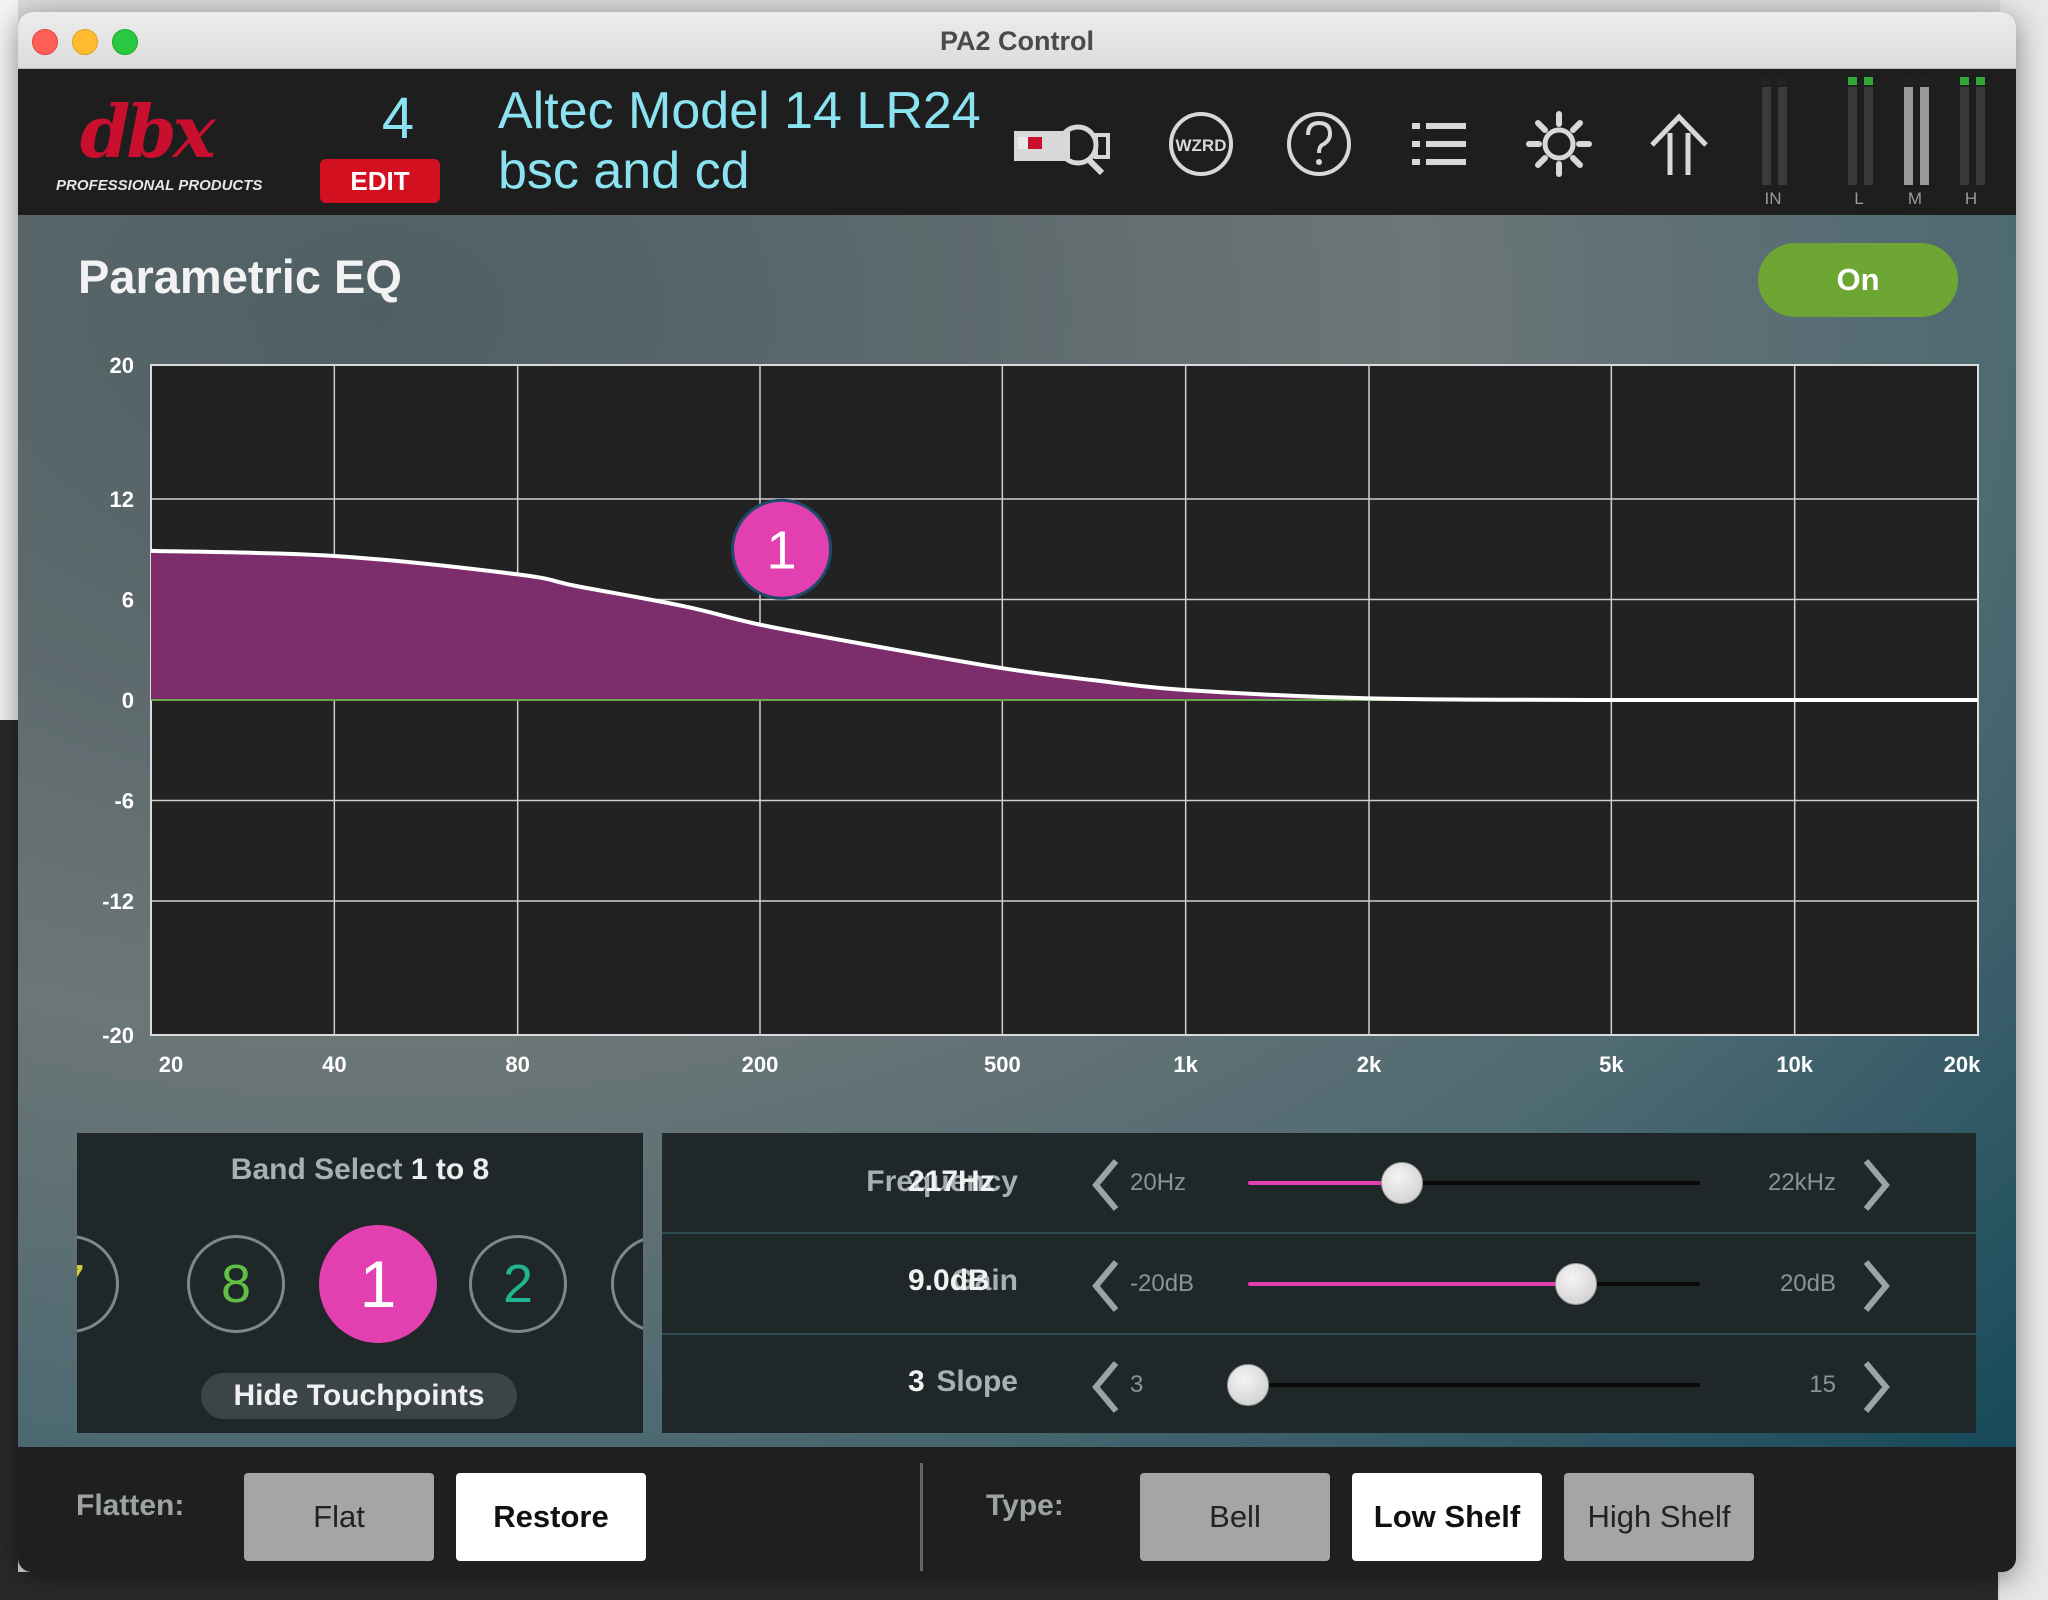  I want to click on y-tick-label: 6, so click(128, 600).